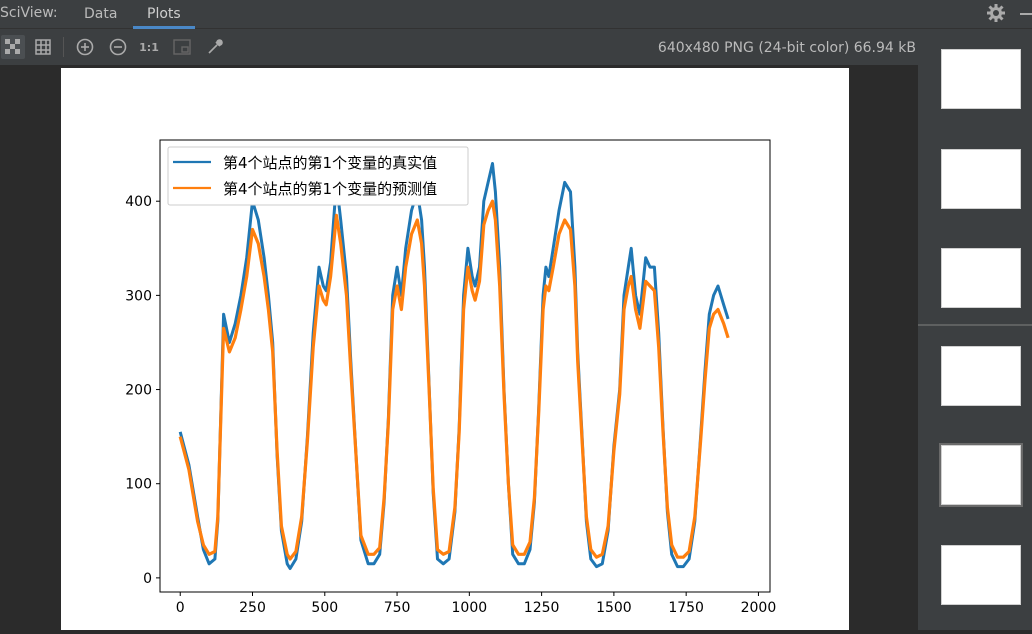 Image resolution: width=1032 pixels, height=634 pixels. What do you see at coordinates (516, 47) in the screenshot?
I see `image-toolbar: 1:1 640x480 PNG (24-bit color) 66.94 kB` at bounding box center [516, 47].